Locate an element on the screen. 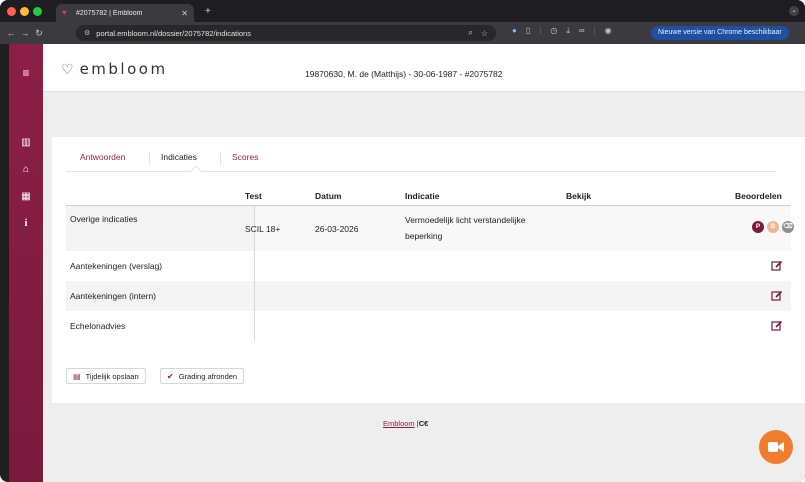  table-row: Echelonadvies is located at coordinates (428, 326).